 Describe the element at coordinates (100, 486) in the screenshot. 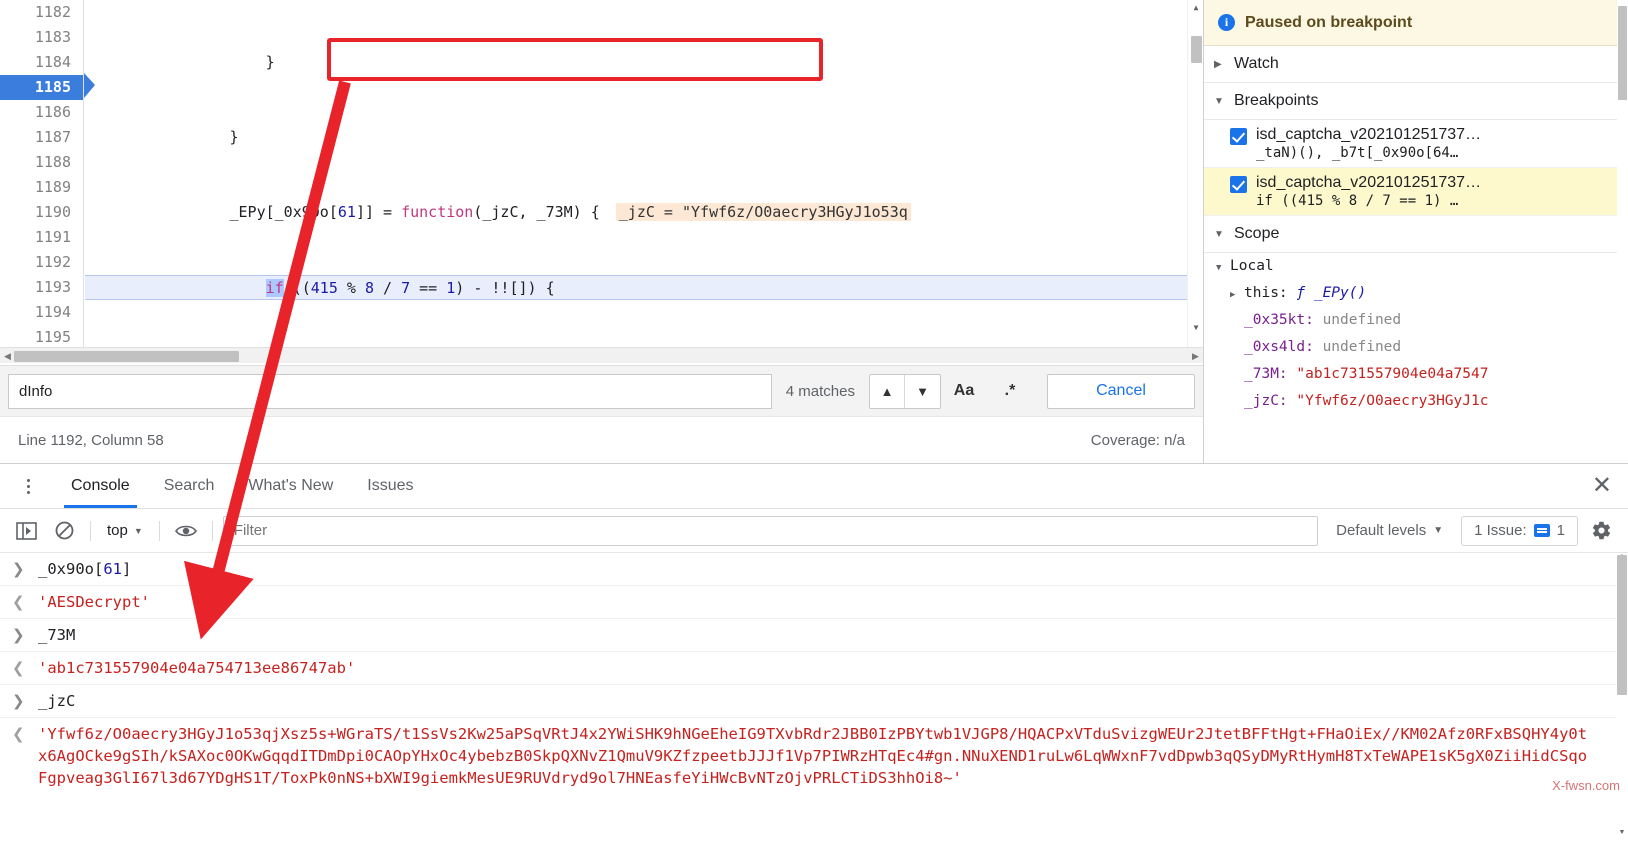

I see `tab-console: Console` at that location.